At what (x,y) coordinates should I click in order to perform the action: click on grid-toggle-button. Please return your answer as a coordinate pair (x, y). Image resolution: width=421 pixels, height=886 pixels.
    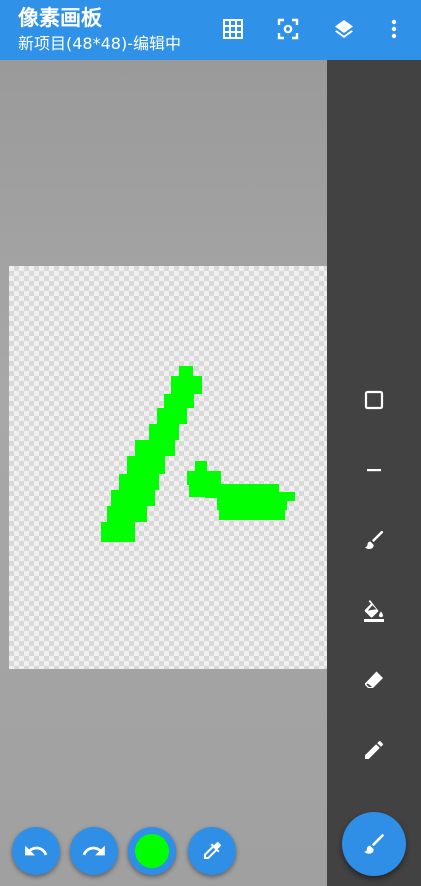
    Looking at the image, I should click on (233, 29).